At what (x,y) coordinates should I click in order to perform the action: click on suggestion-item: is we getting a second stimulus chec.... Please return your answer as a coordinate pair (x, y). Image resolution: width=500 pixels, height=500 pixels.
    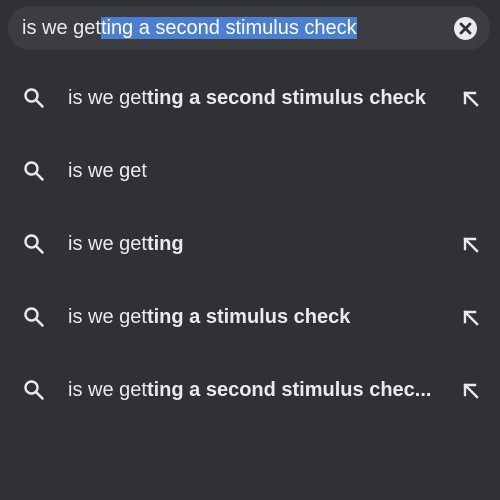
    Looking at the image, I should click on (250, 390).